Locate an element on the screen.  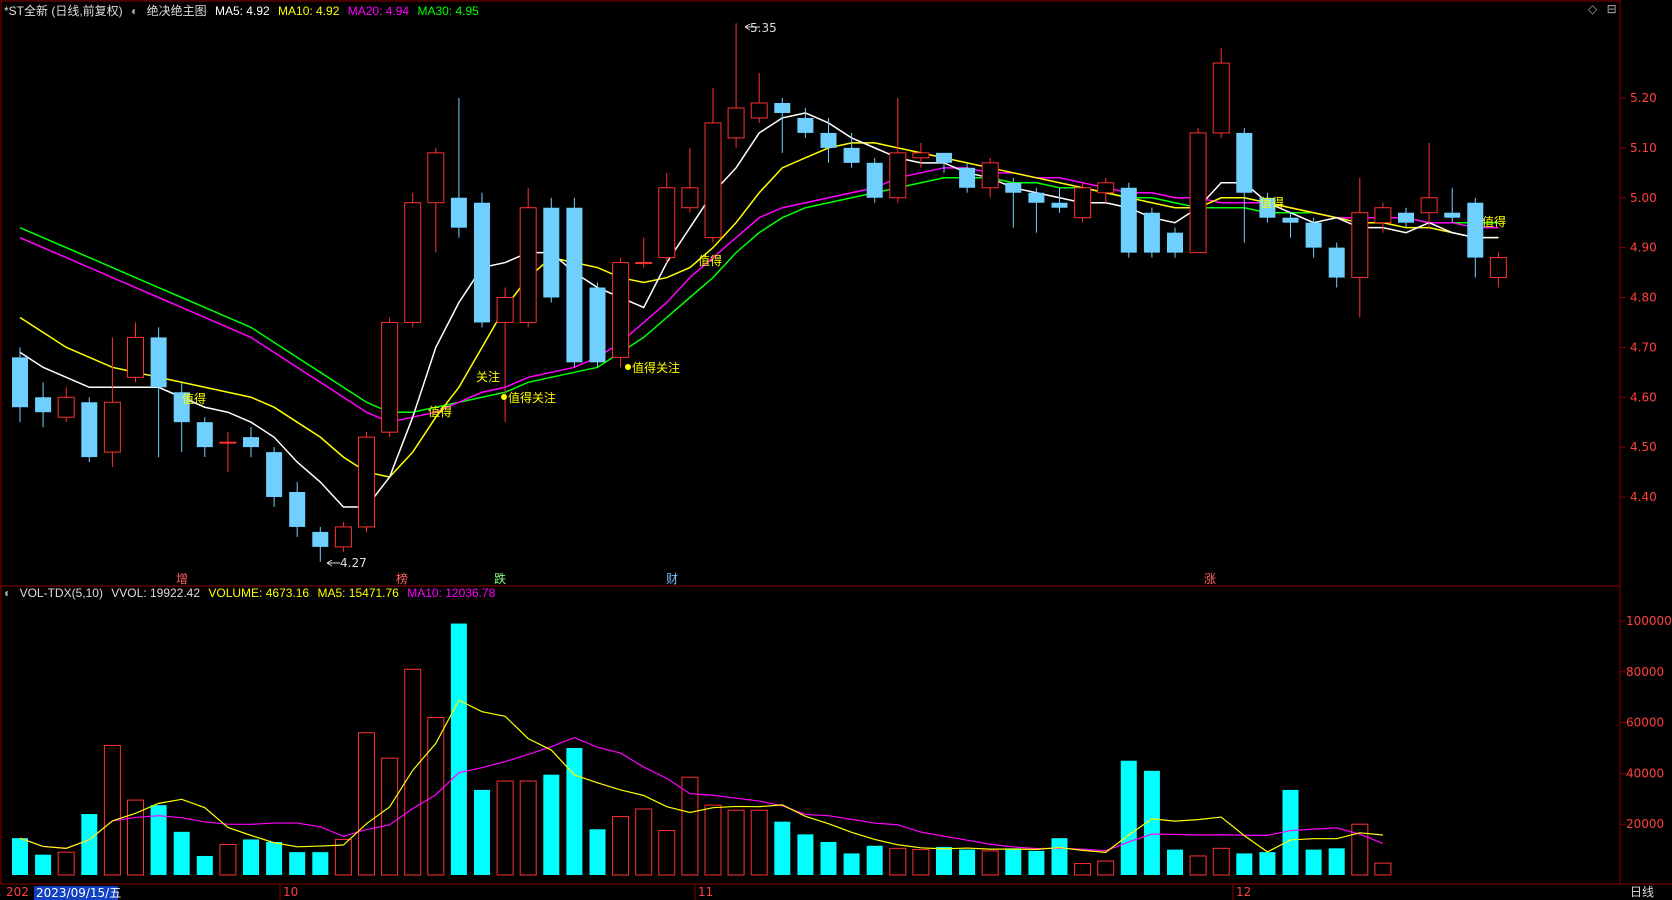
date-left-partial: 202 is located at coordinates (17, 892).